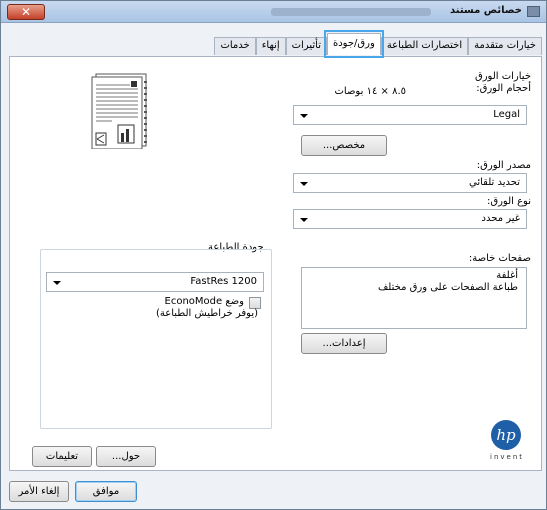 The height and width of the screenshot is (510, 547). Describe the element at coordinates (499, 258) in the screenshot. I see `special-pages-label: صفحات خاصة:` at that location.